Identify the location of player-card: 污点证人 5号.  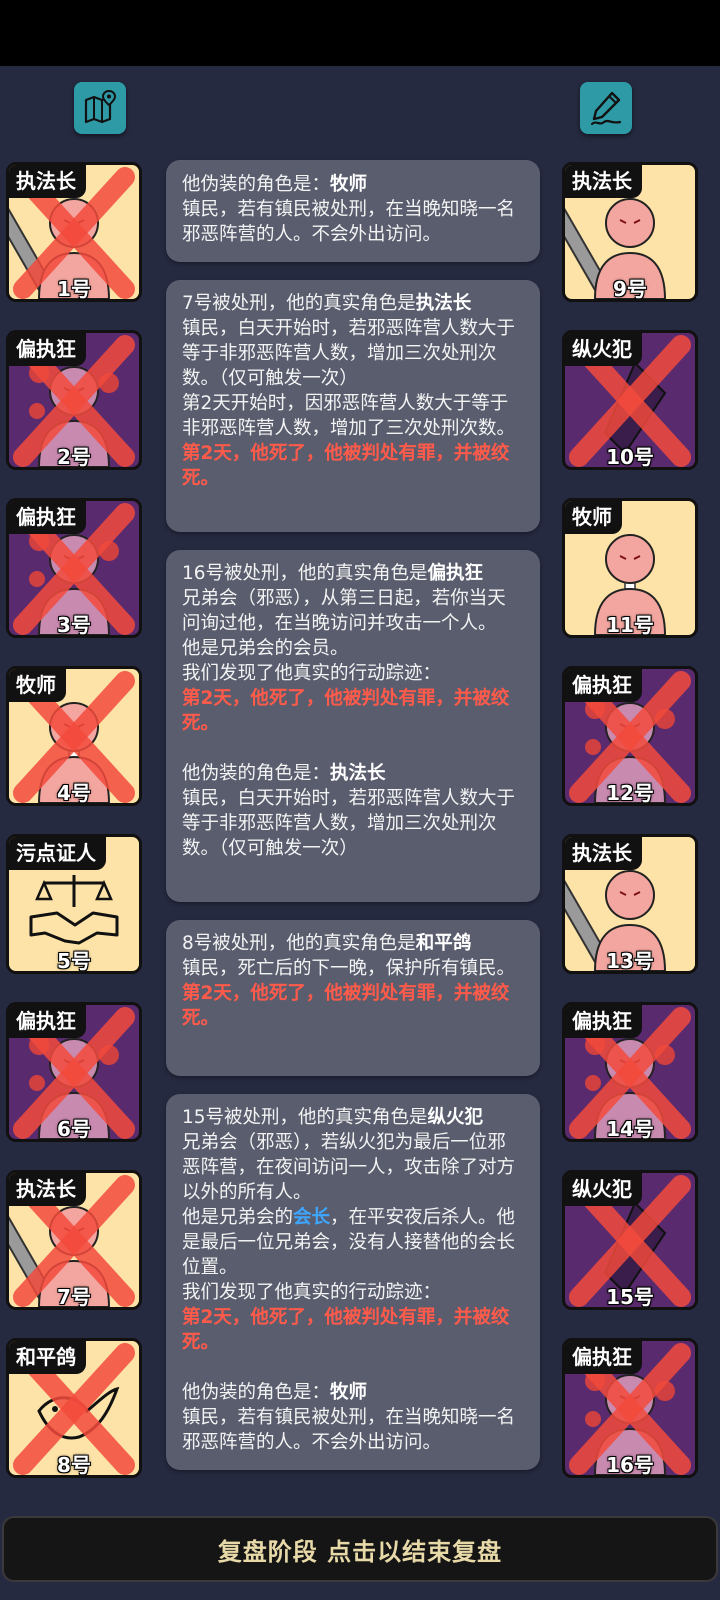
(74, 904).